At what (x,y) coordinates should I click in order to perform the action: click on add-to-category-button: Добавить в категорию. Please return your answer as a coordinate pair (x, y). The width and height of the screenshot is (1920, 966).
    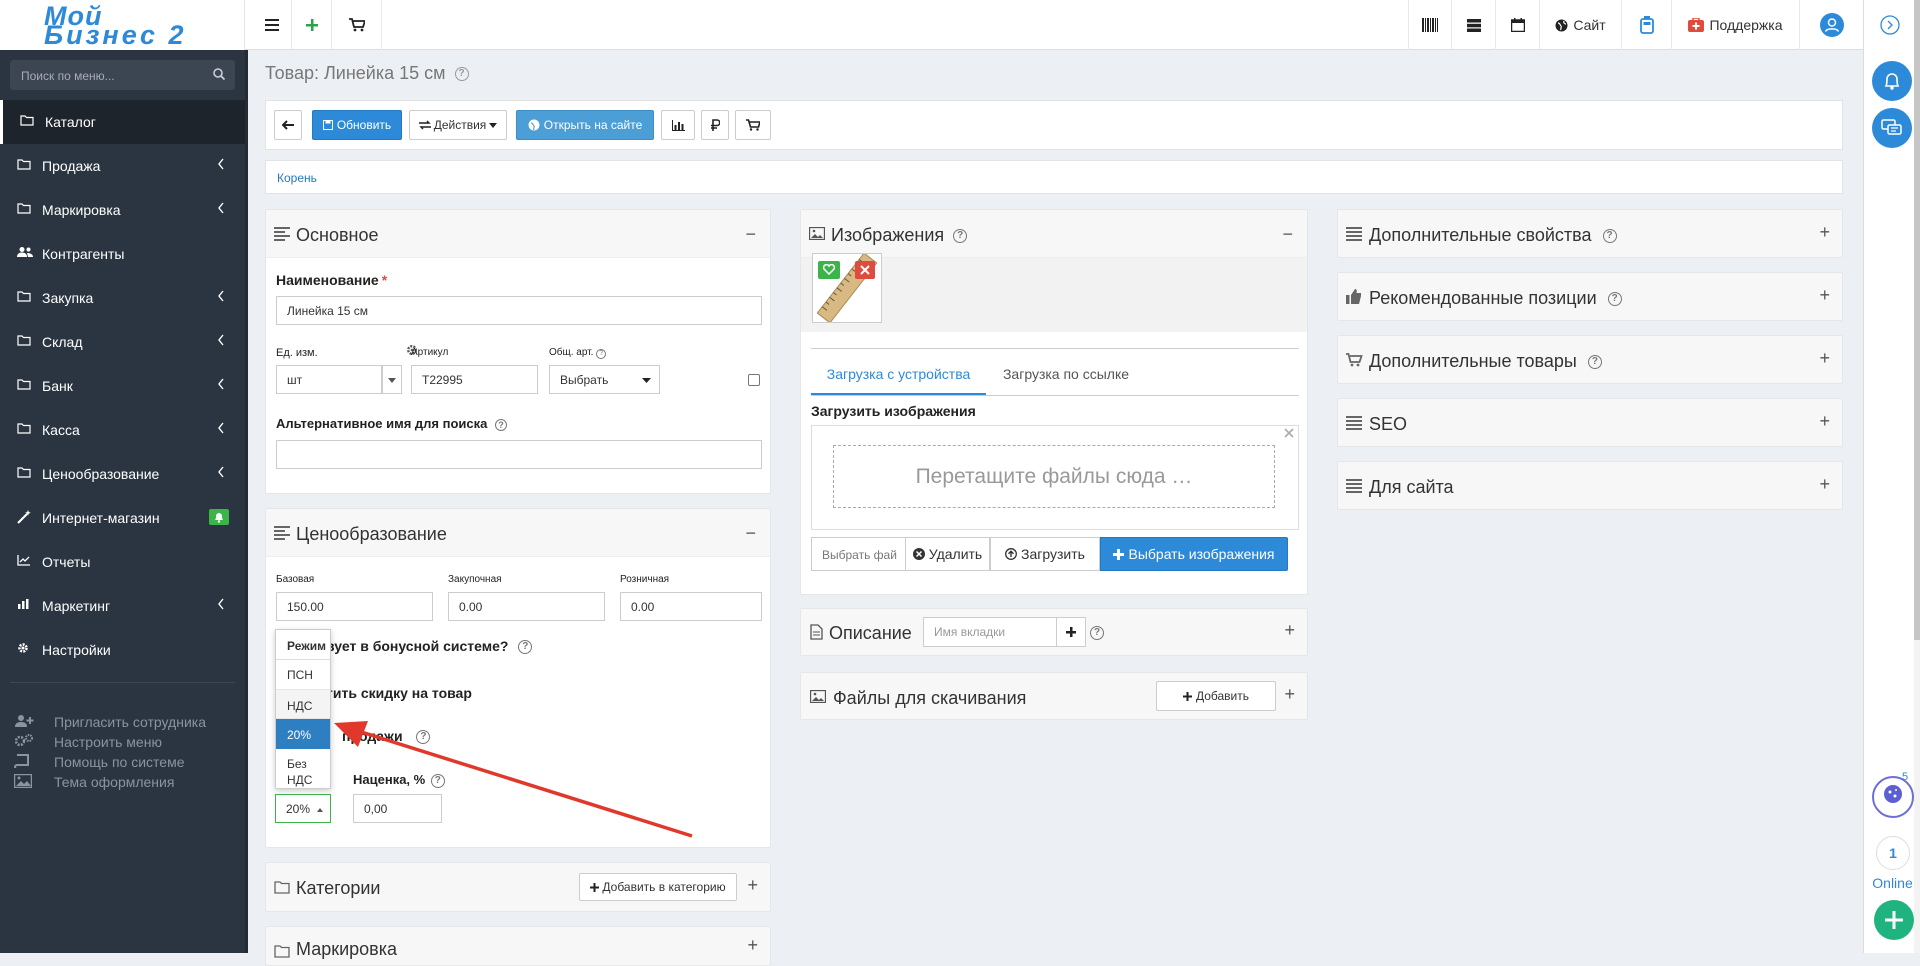
    Looking at the image, I should click on (658, 887).